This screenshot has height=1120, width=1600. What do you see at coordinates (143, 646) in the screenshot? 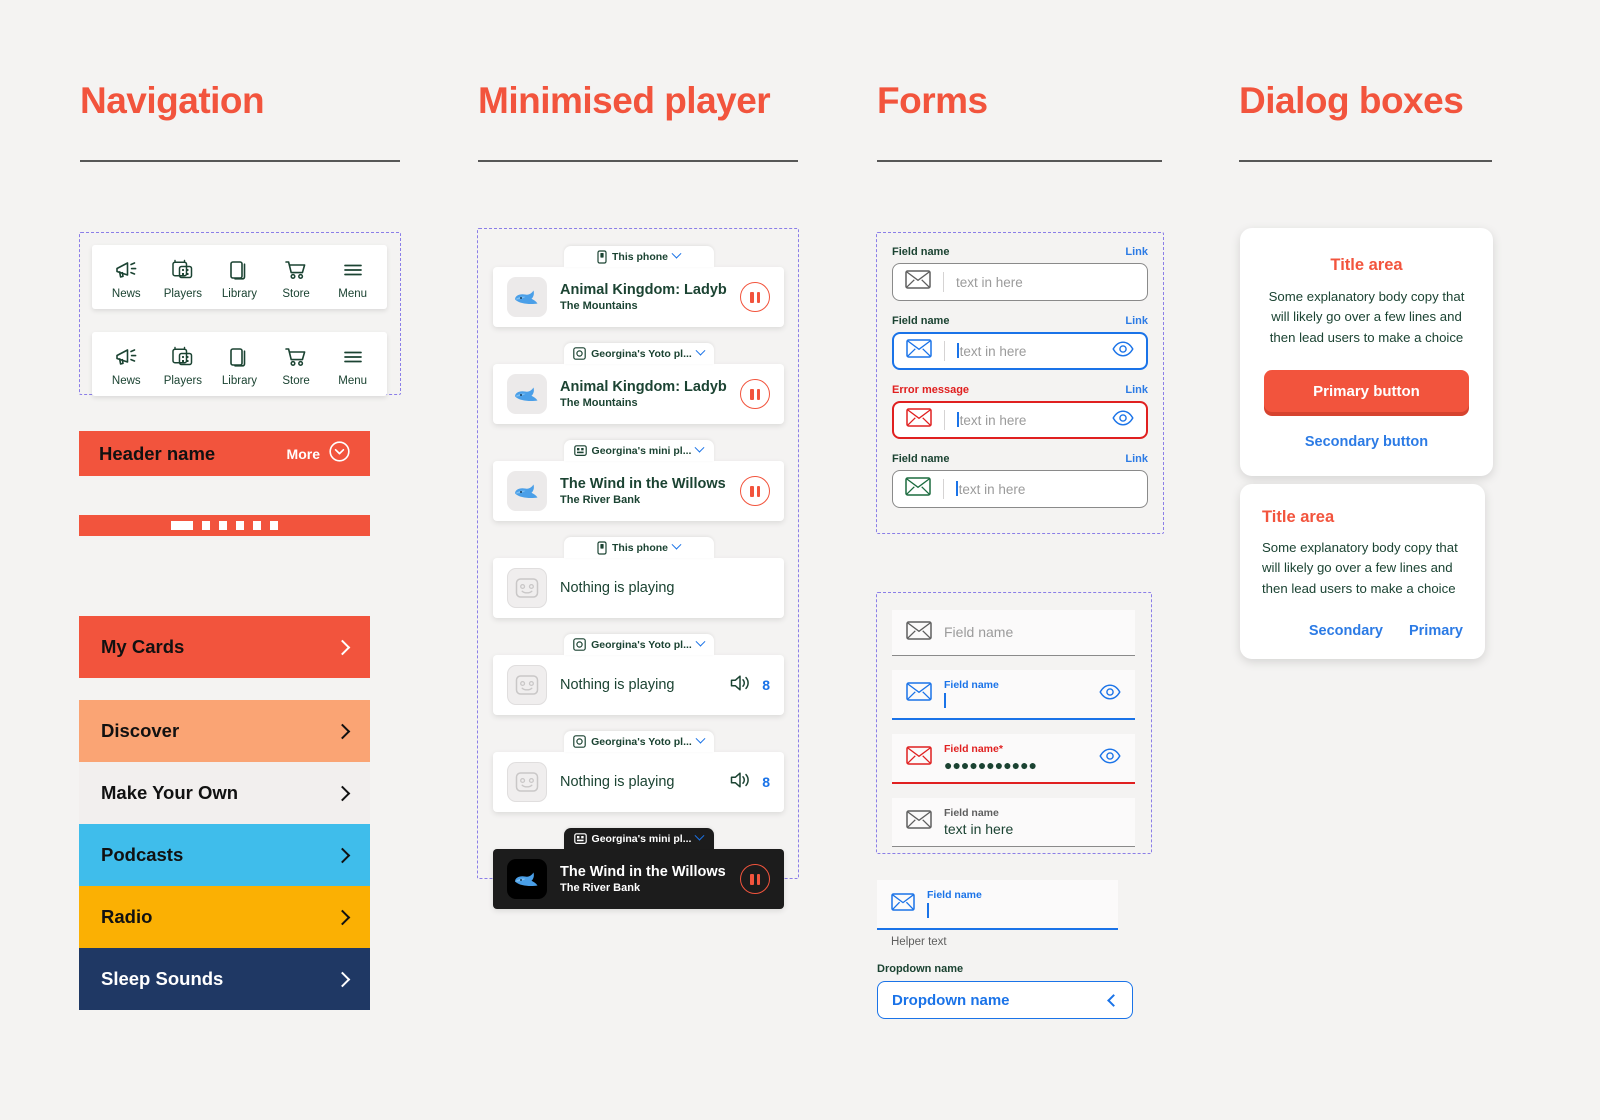
I see `nav-list-label: My Cards` at bounding box center [143, 646].